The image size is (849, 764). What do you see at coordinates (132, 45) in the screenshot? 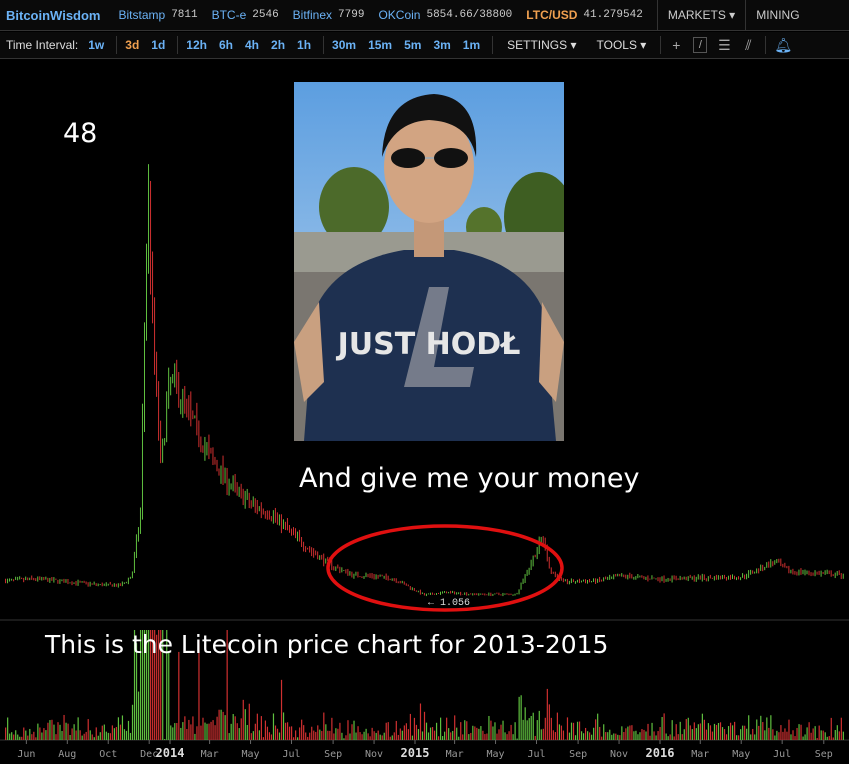
I see `interval-3d: 3d` at bounding box center [132, 45].